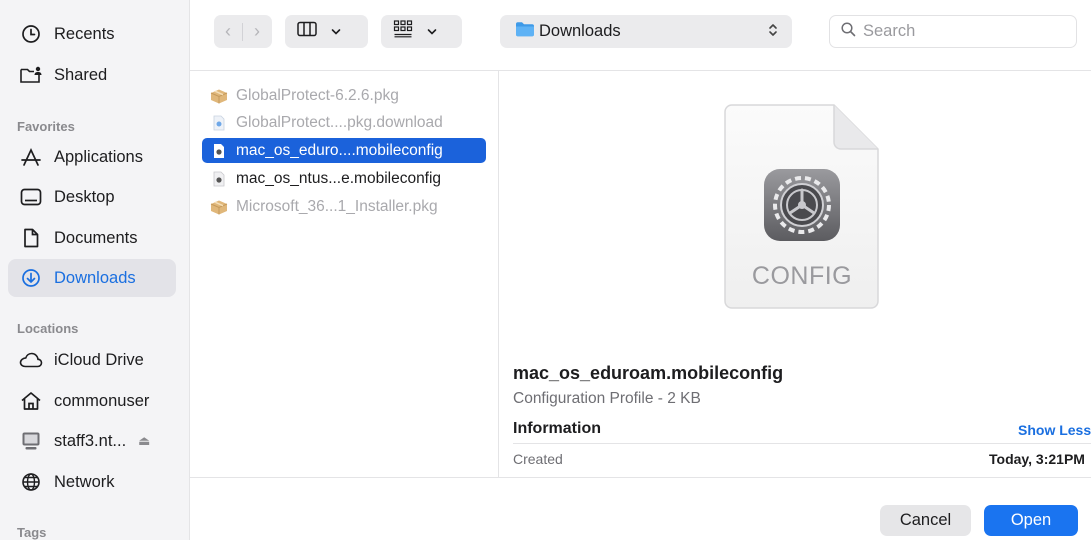 The height and width of the screenshot is (540, 1091). I want to click on sidebar-item-icloud-drive: iCloud Drive, so click(92, 360).